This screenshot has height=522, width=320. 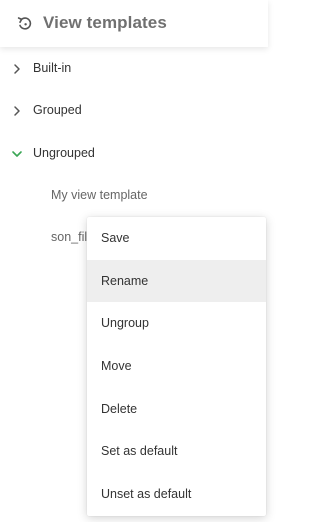 I want to click on history-back-icon, so click(x=25, y=24).